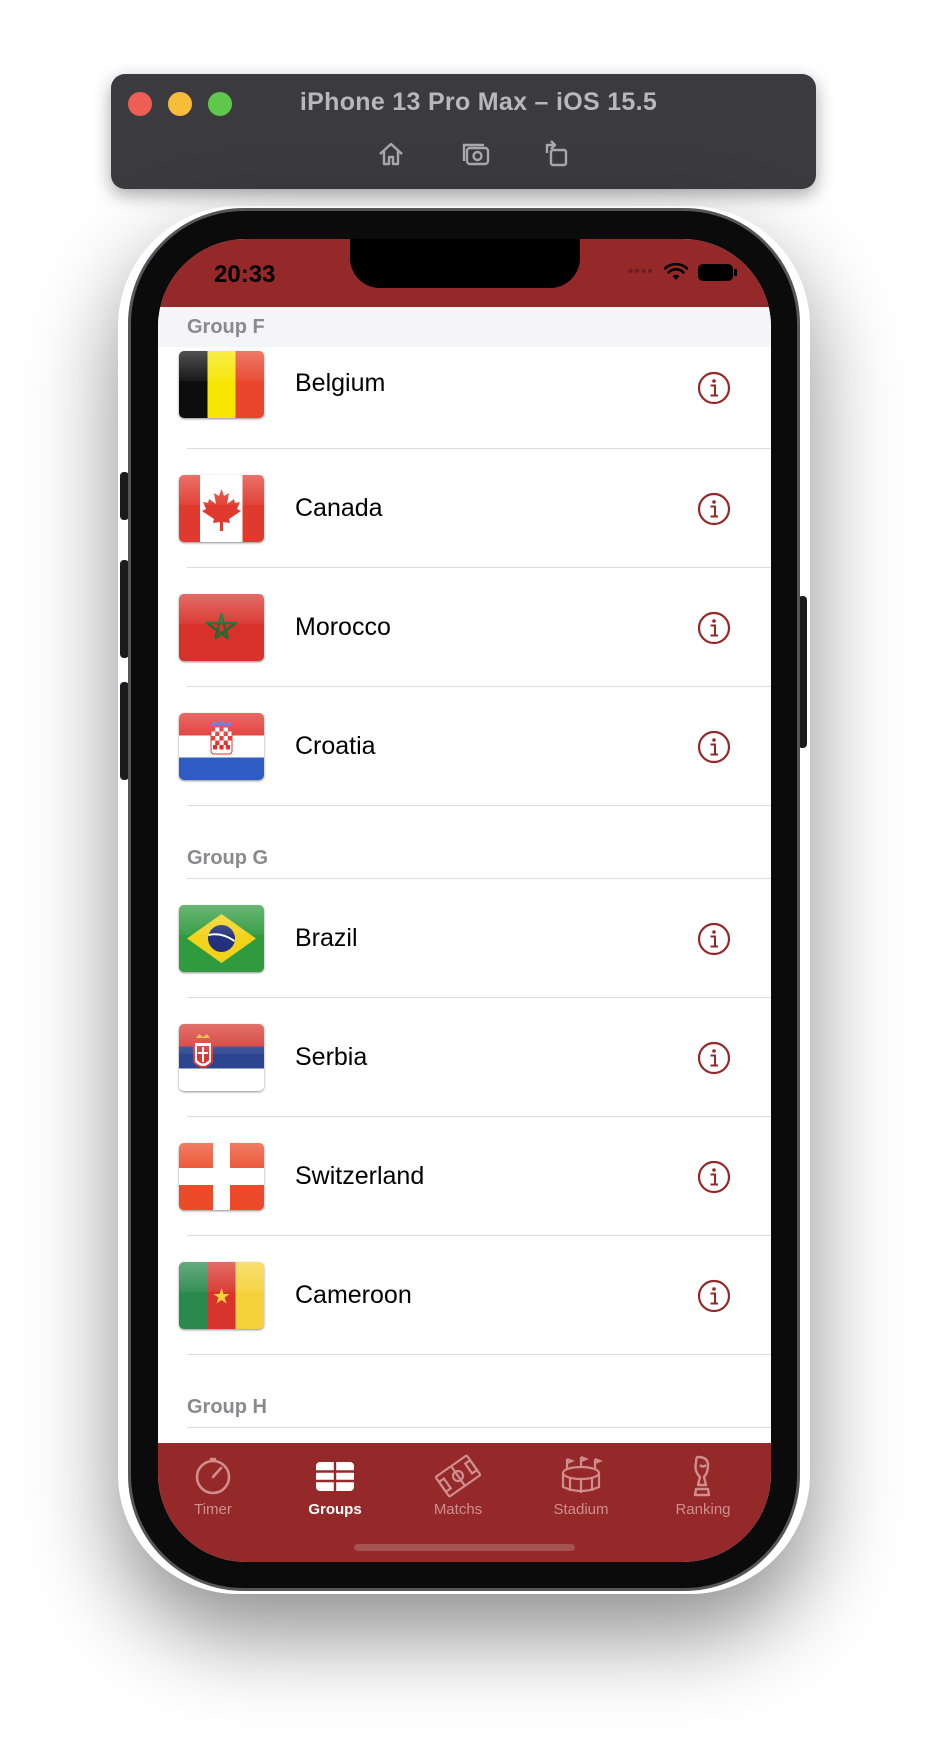 This screenshot has width=926, height=1742. What do you see at coordinates (458, 1476) in the screenshot?
I see `soccer-field-icon` at bounding box center [458, 1476].